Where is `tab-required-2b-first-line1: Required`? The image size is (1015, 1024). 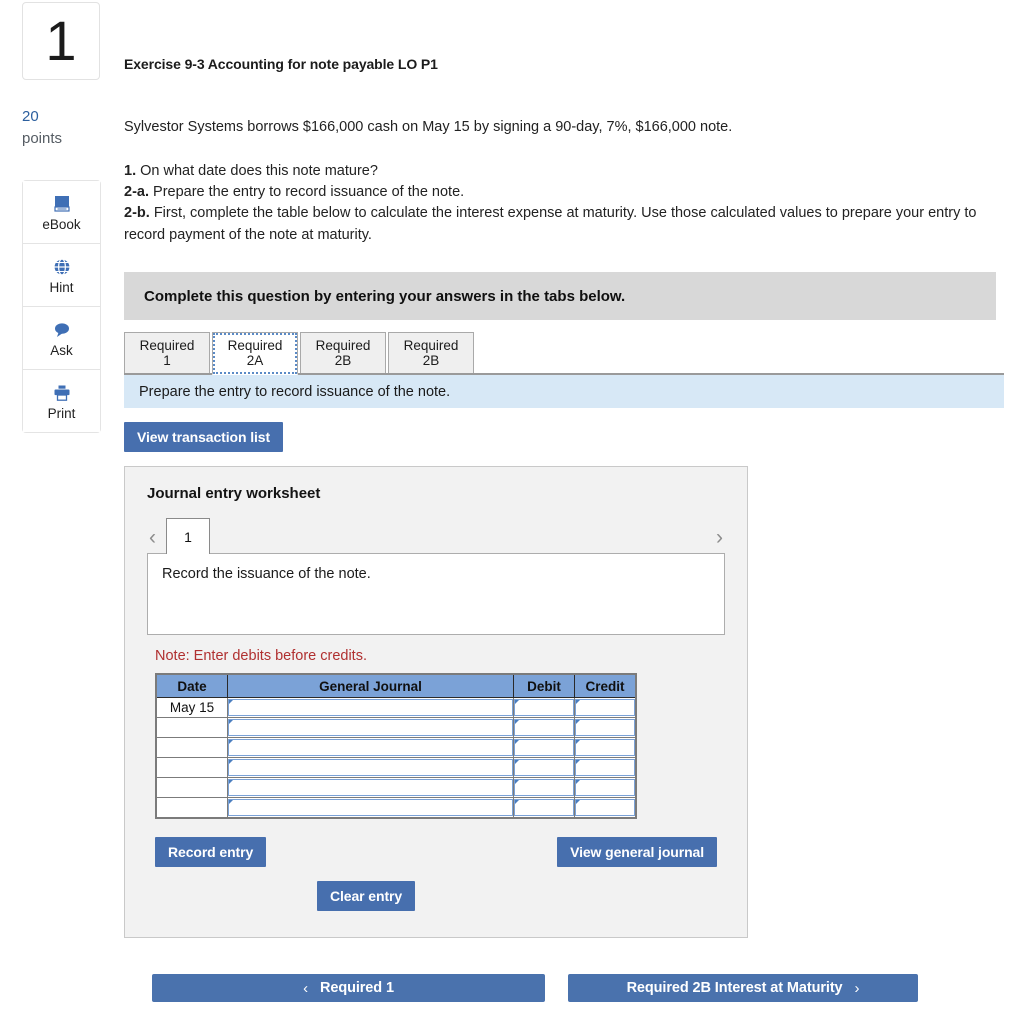
tab-required-2b-first-line1: Required is located at coordinates (343, 345).